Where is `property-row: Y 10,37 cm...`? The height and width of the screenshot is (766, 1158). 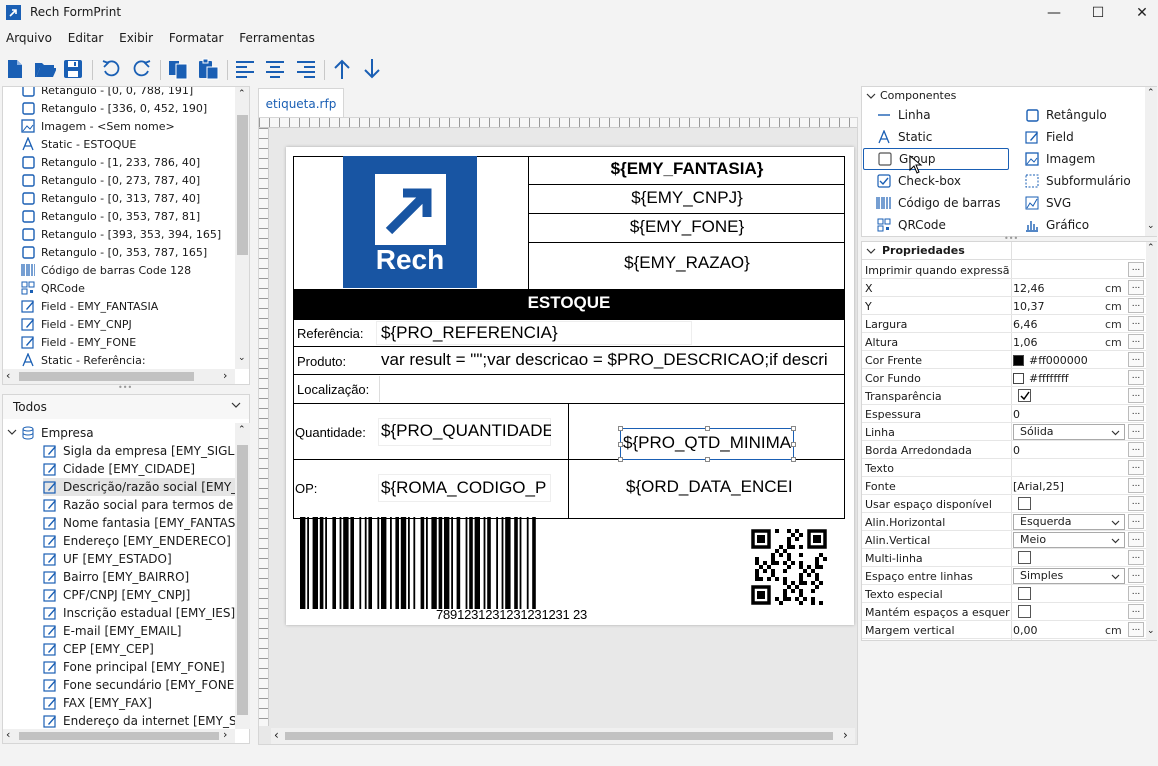 property-row: Y 10,37 cm... is located at coordinates (1005, 306).